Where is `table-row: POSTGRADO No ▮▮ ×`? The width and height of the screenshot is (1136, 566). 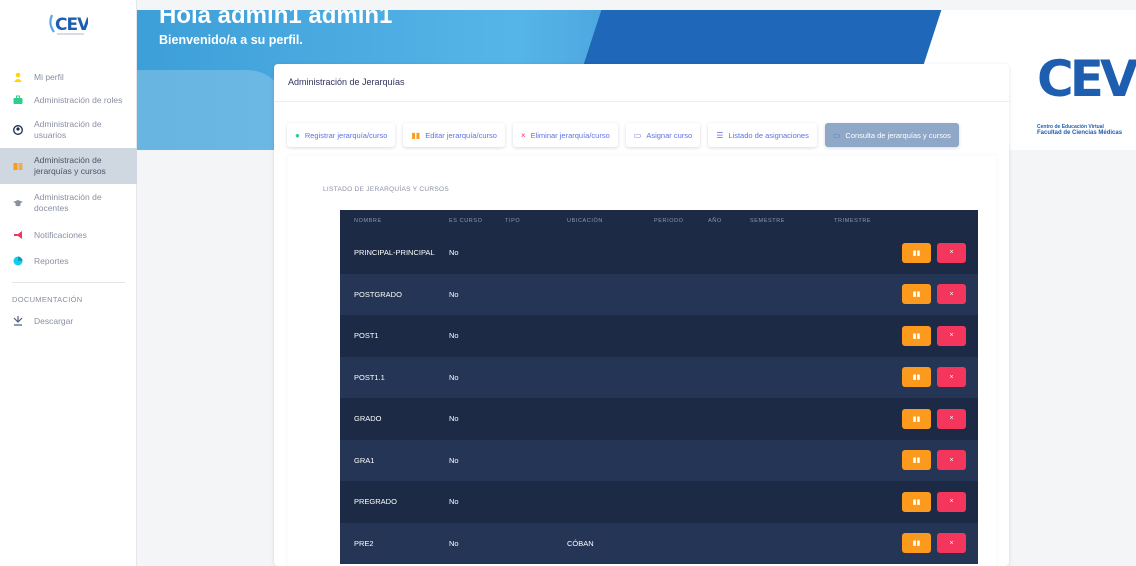 table-row: POSTGRADO No ▮▮ × is located at coordinates (659, 294).